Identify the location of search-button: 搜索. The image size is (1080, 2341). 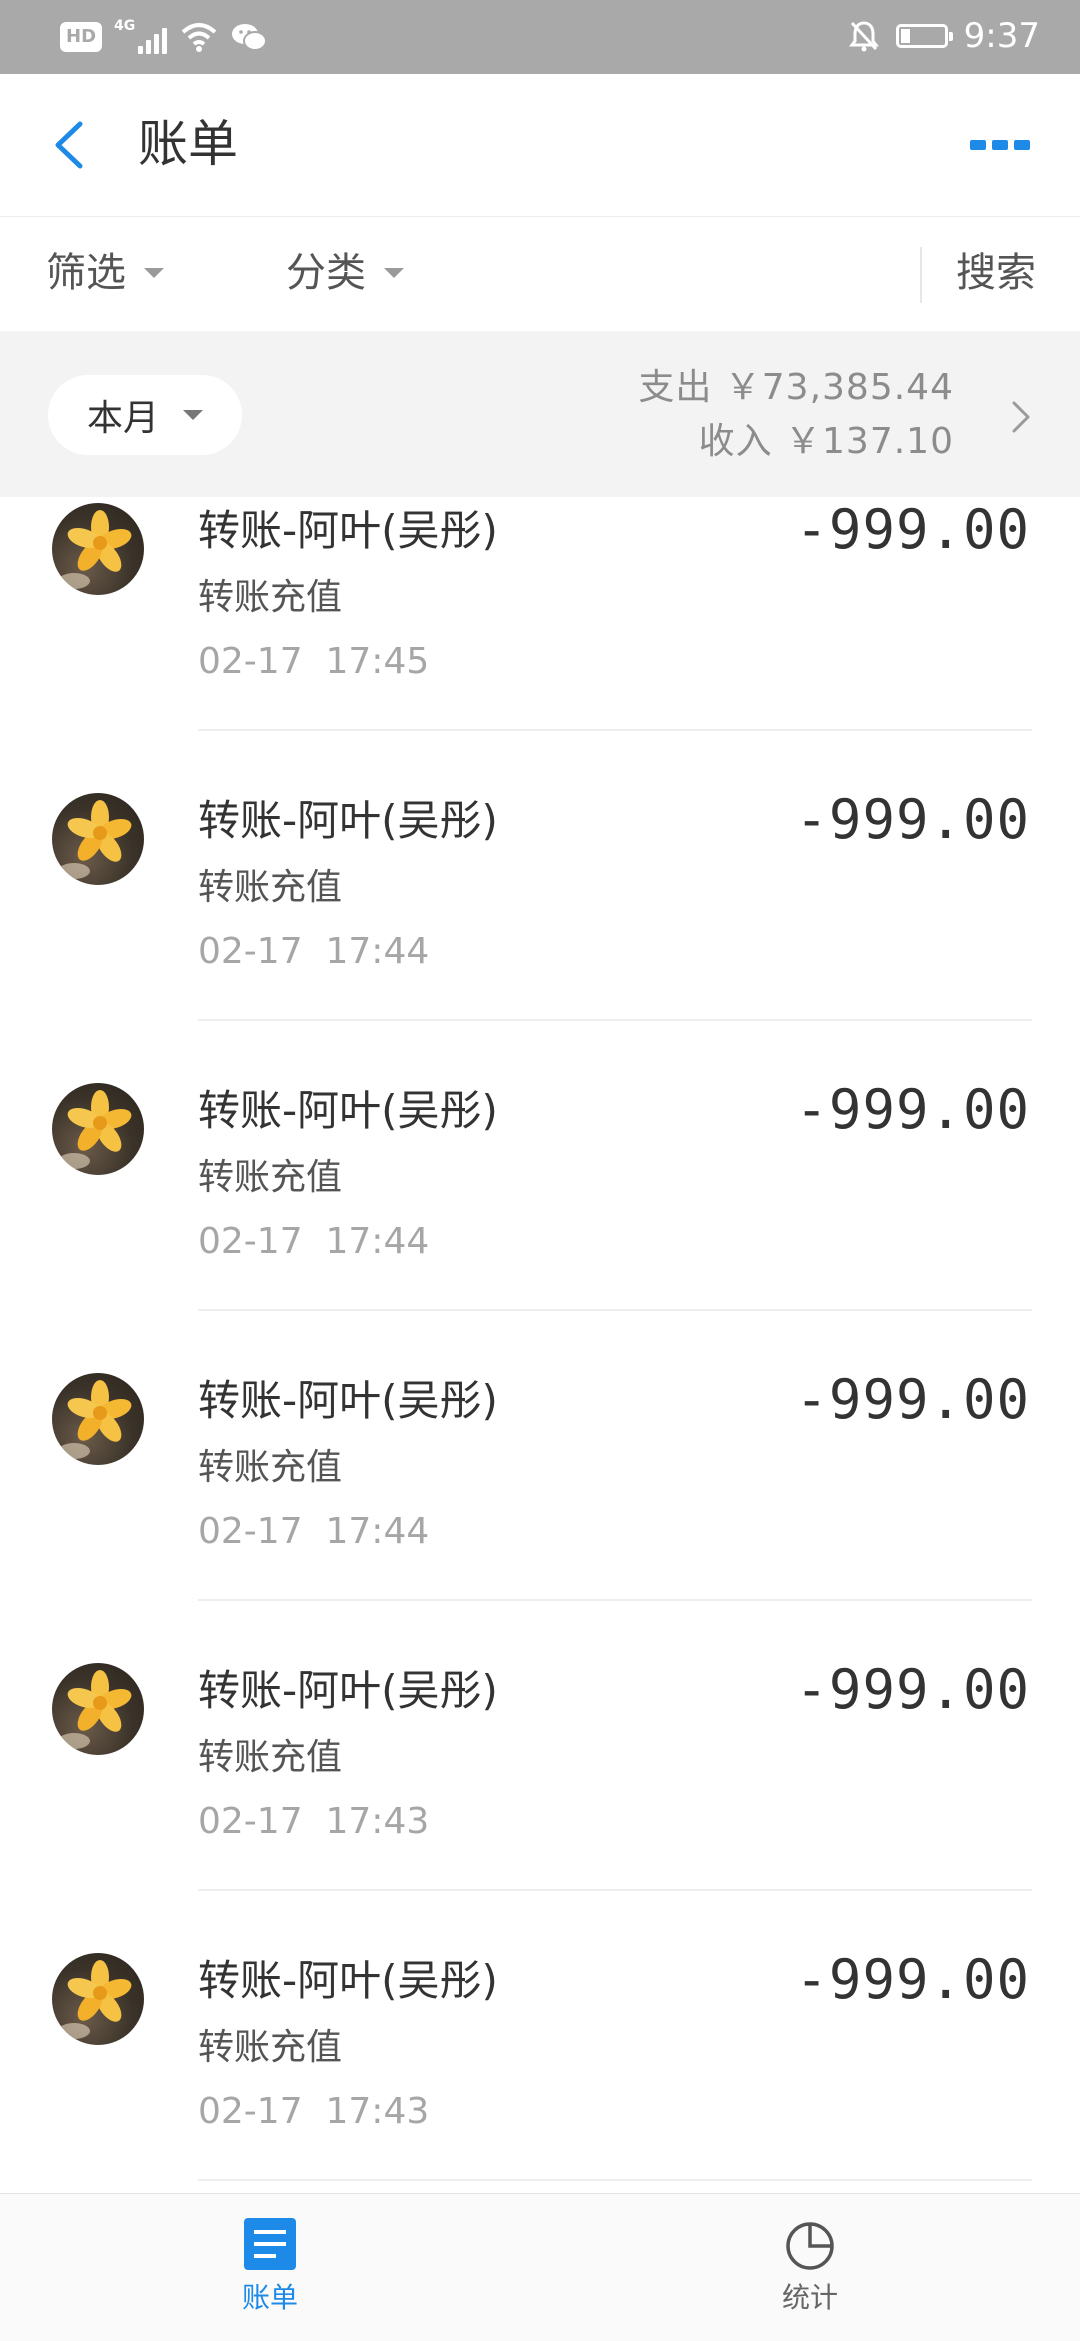
(996, 273).